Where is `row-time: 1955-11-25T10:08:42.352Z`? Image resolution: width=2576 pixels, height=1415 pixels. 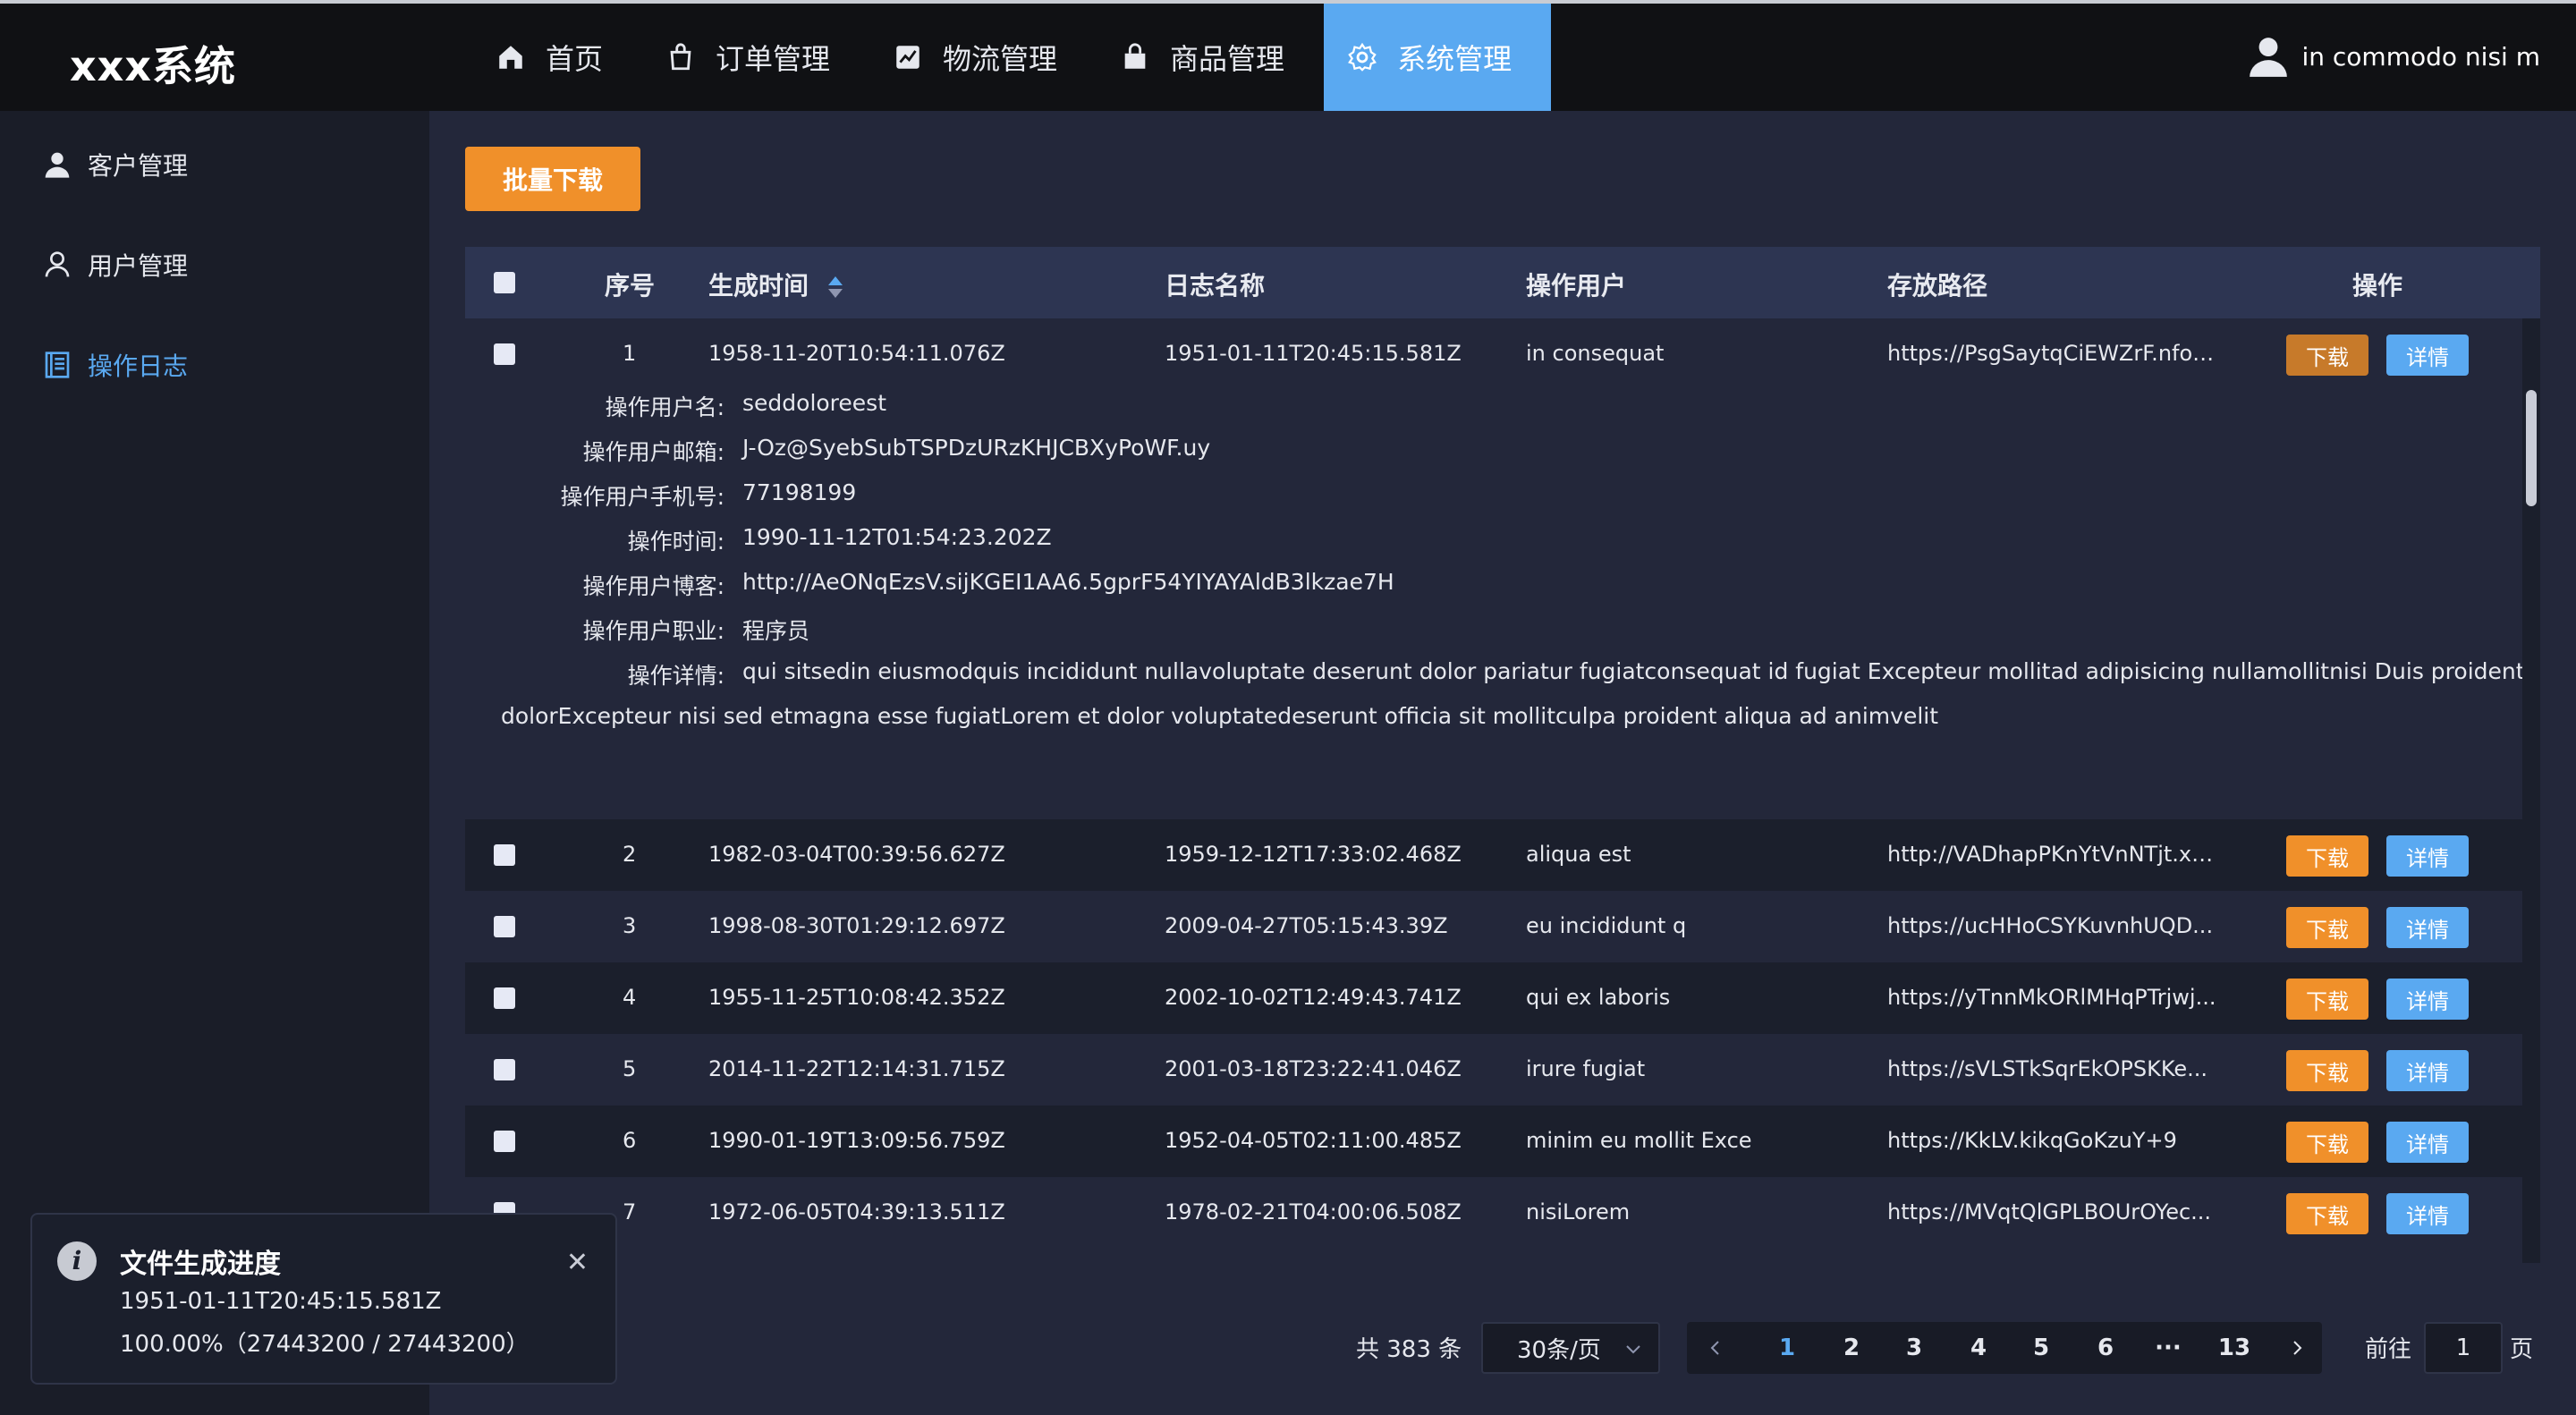
row-time: 1955-11-25T10:08:42.352Z is located at coordinates (856, 997).